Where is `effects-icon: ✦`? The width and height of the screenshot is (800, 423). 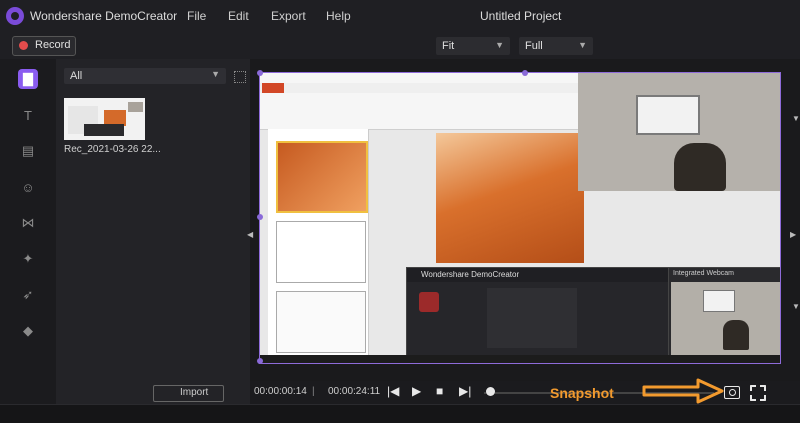
effects-icon: ✦ is located at coordinates (28, 259).